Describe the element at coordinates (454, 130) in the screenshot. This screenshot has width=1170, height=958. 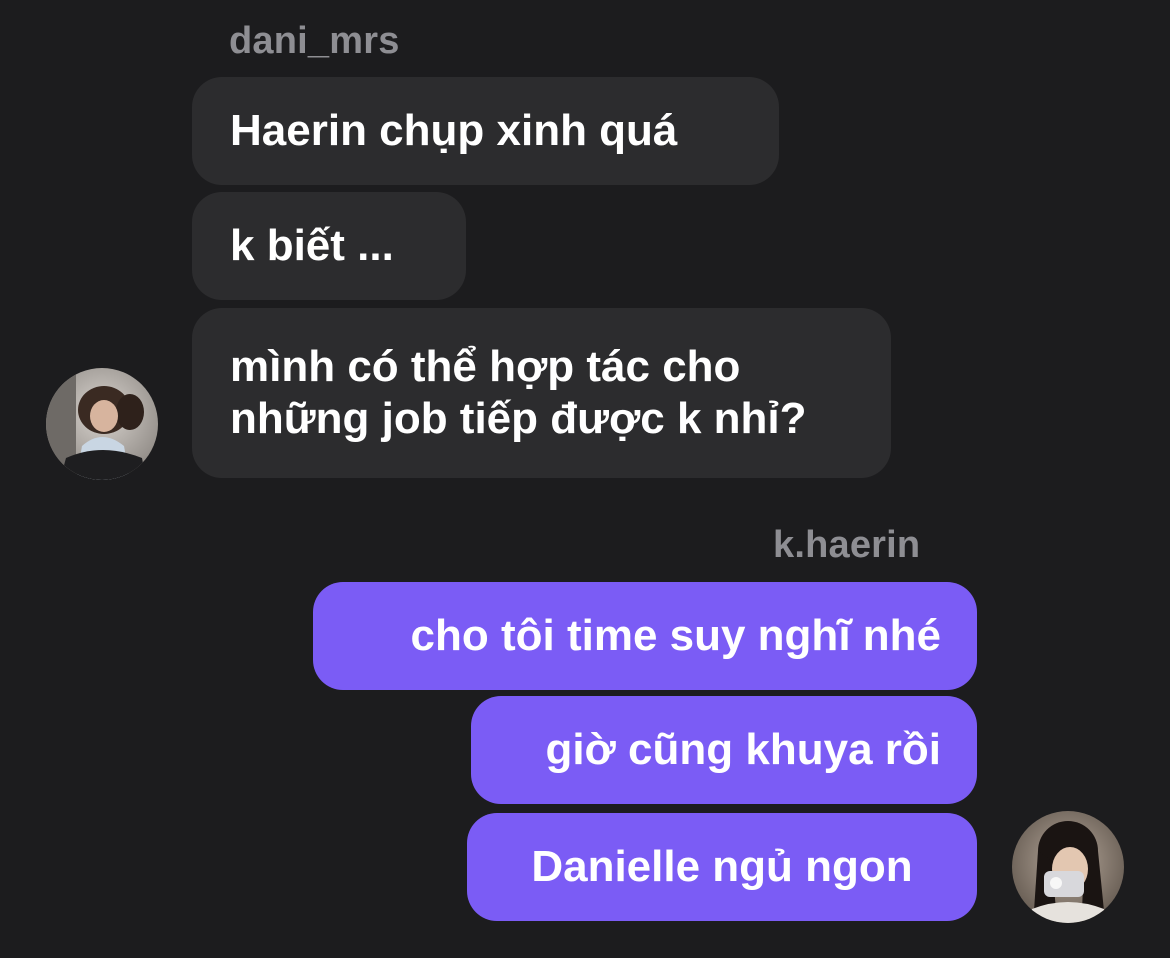
I see `message-text: Haerin chụp xinh quá` at that location.